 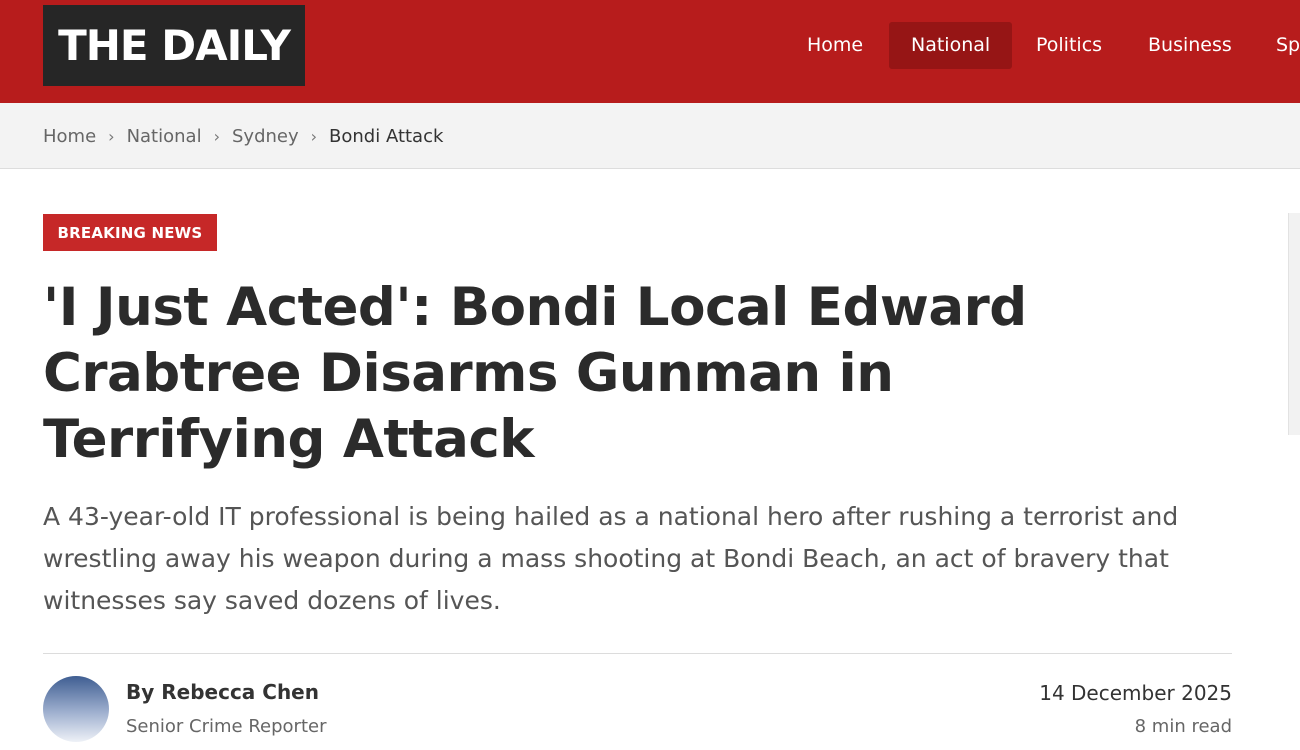 I want to click on nav-business: Business, so click(x=1190, y=45).